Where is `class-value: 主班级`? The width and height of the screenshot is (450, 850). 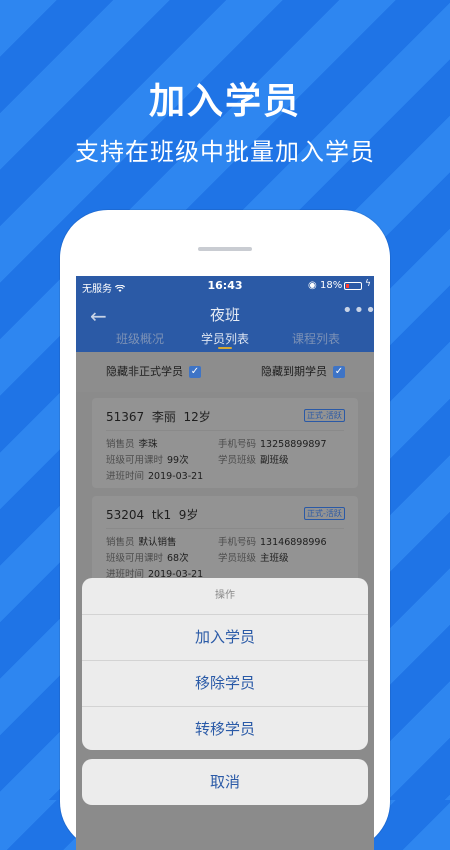
class-value: 主班级 is located at coordinates (274, 558).